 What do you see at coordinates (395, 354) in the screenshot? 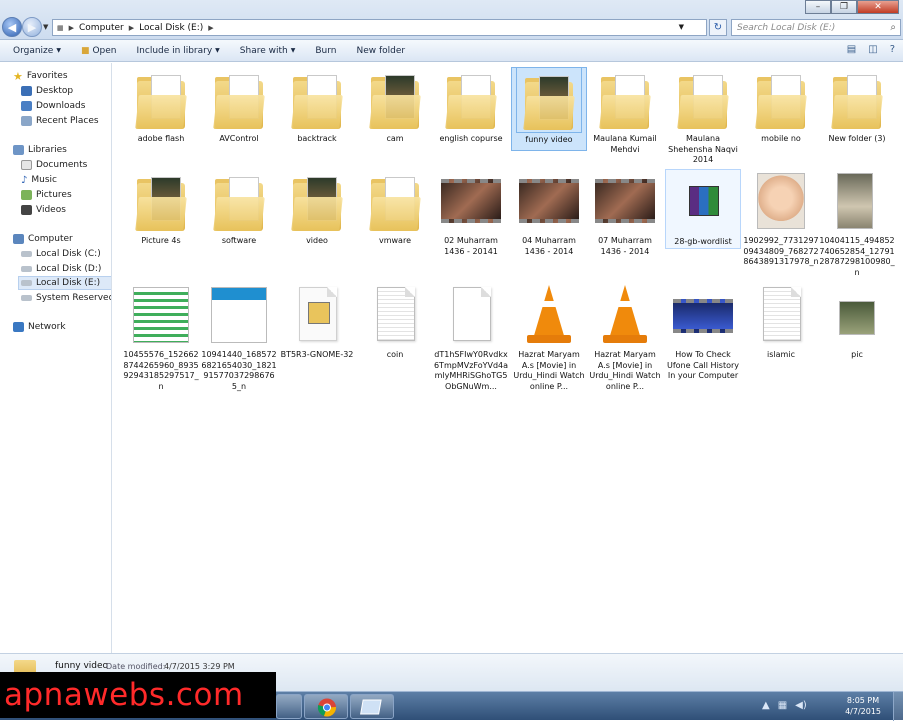
I see `item-label: coin` at bounding box center [395, 354].